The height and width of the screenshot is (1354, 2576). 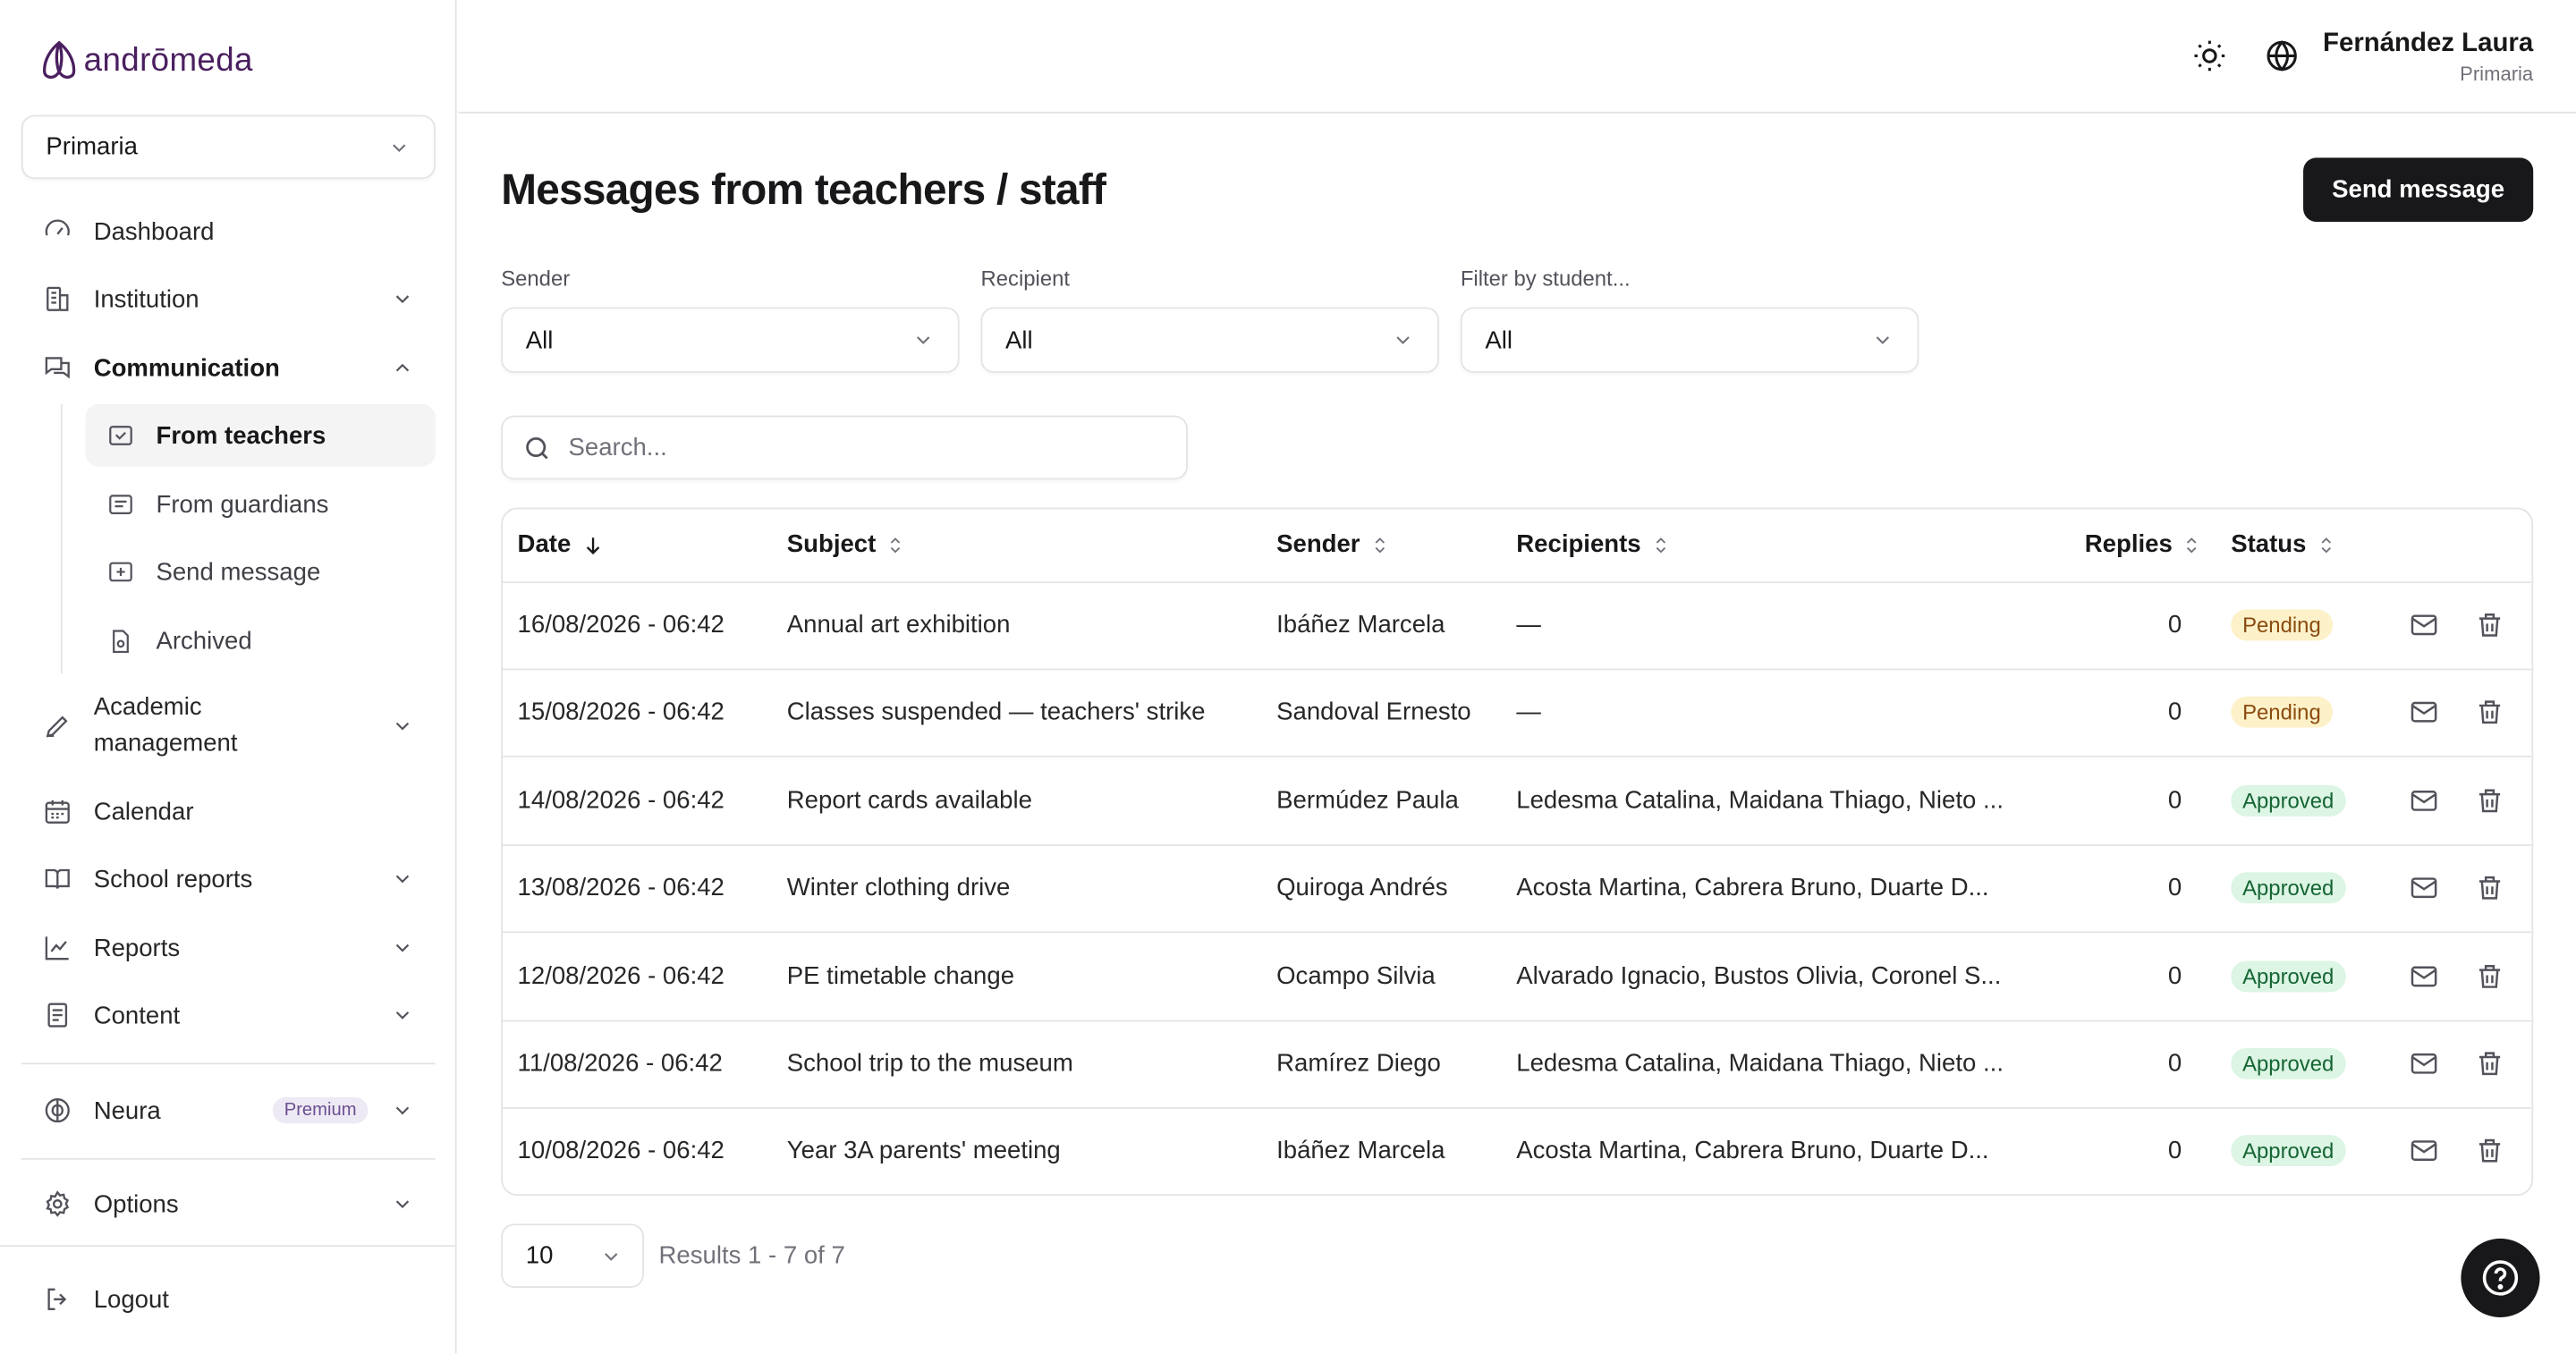 I want to click on messages-icon, so click(x=57, y=368).